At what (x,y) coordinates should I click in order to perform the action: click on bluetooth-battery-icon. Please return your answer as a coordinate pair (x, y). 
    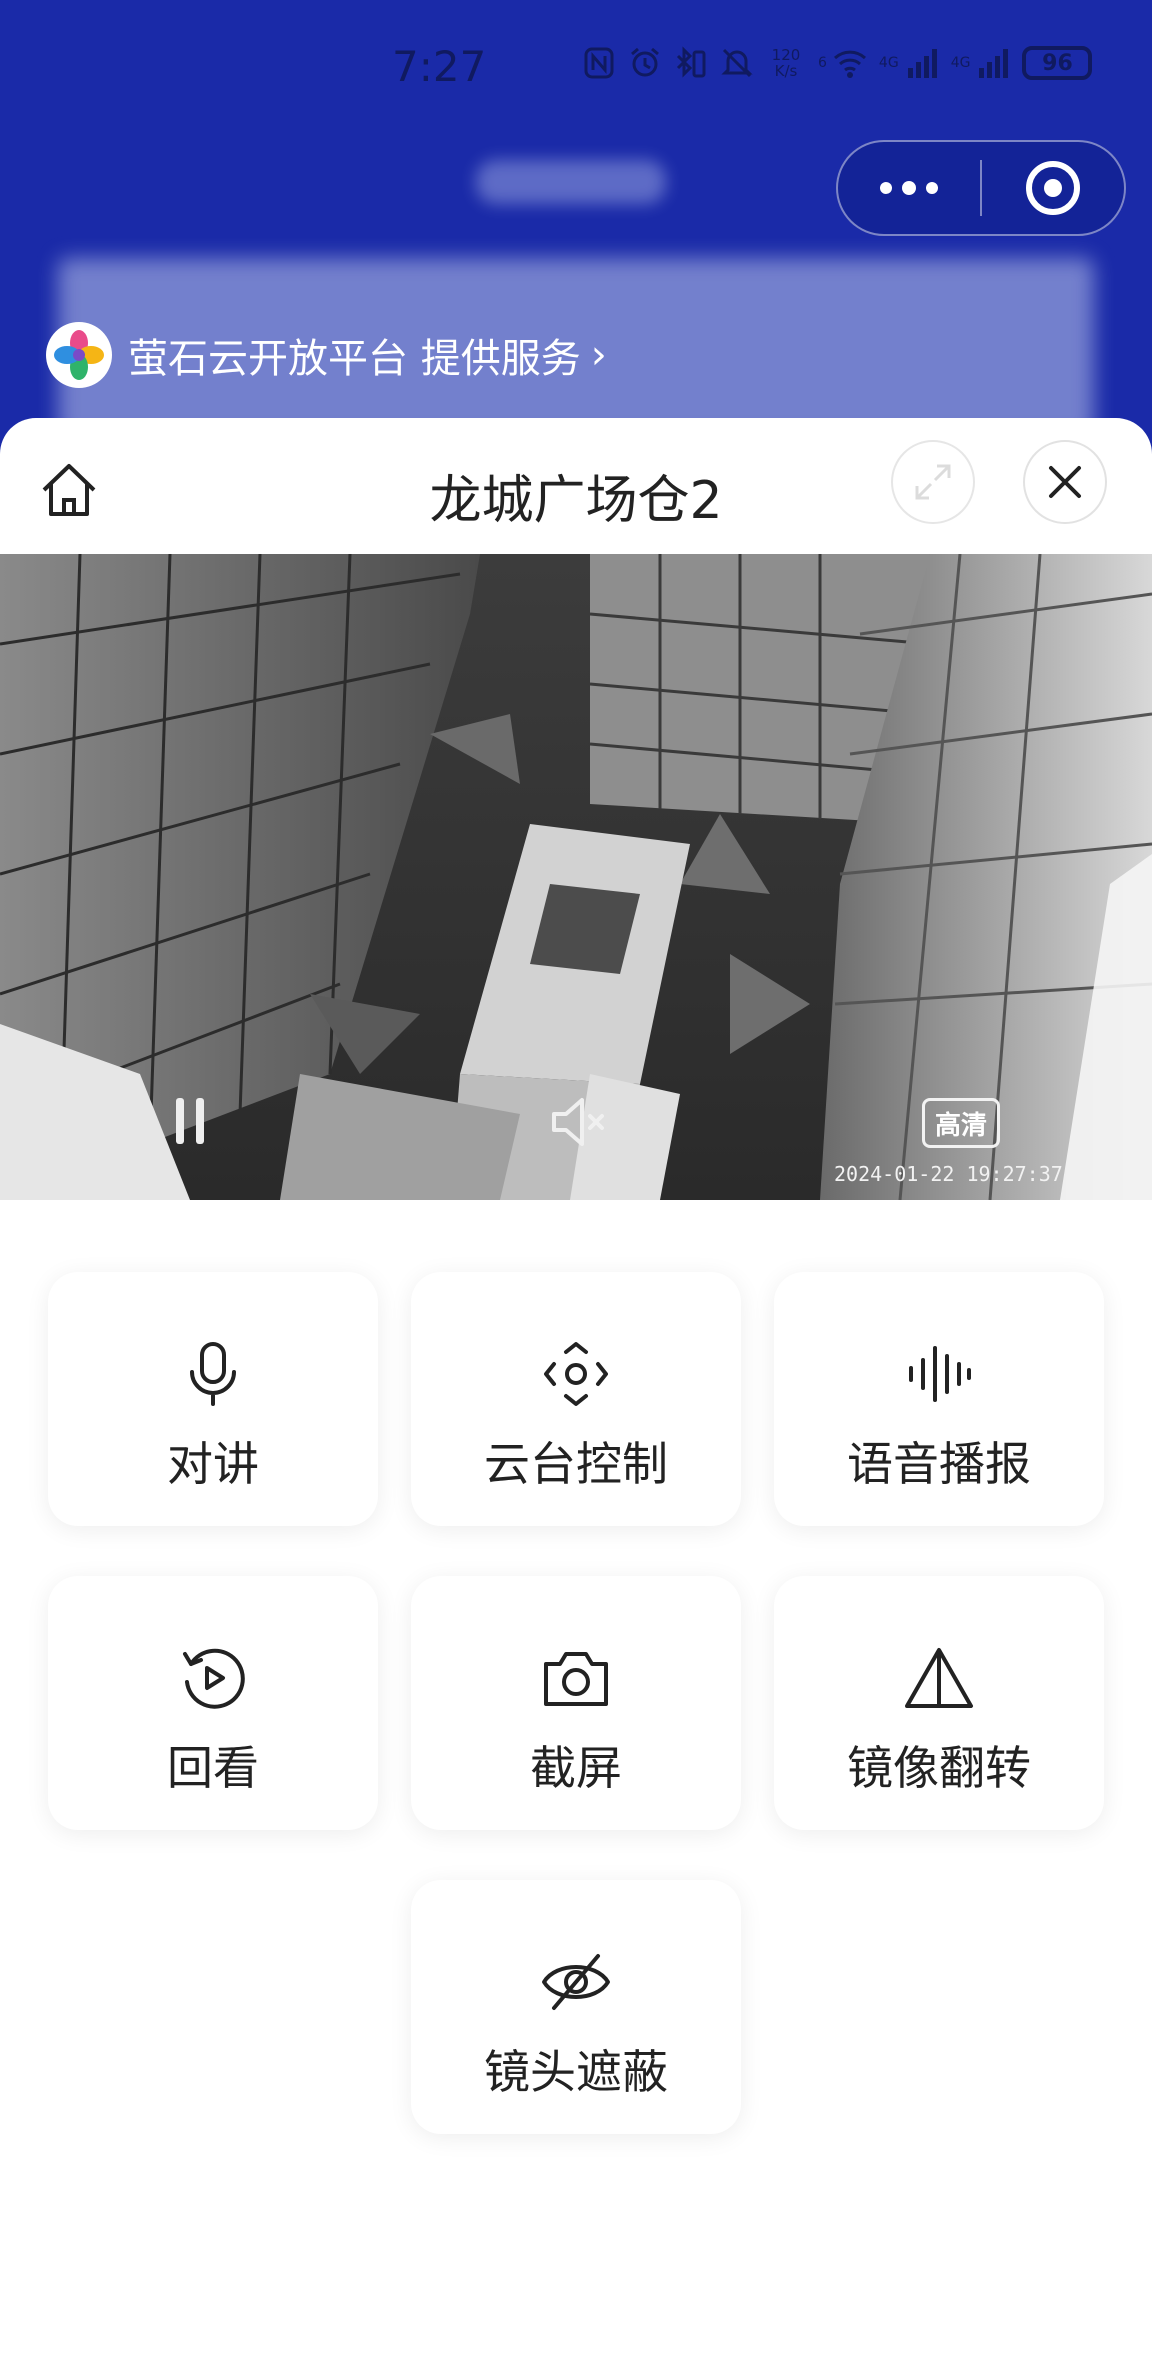
    Looking at the image, I should click on (691, 63).